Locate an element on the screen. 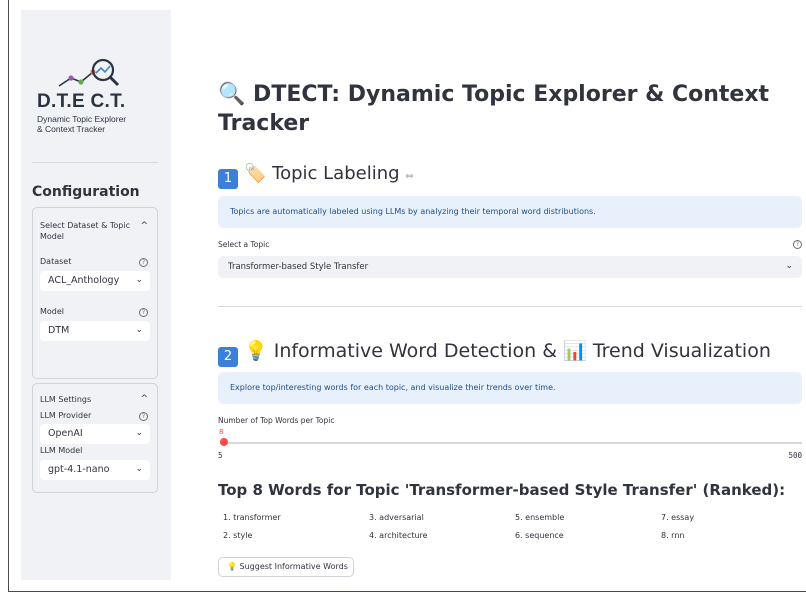 The height and width of the screenshot is (594, 806). slider-min: 5 is located at coordinates (220, 455).